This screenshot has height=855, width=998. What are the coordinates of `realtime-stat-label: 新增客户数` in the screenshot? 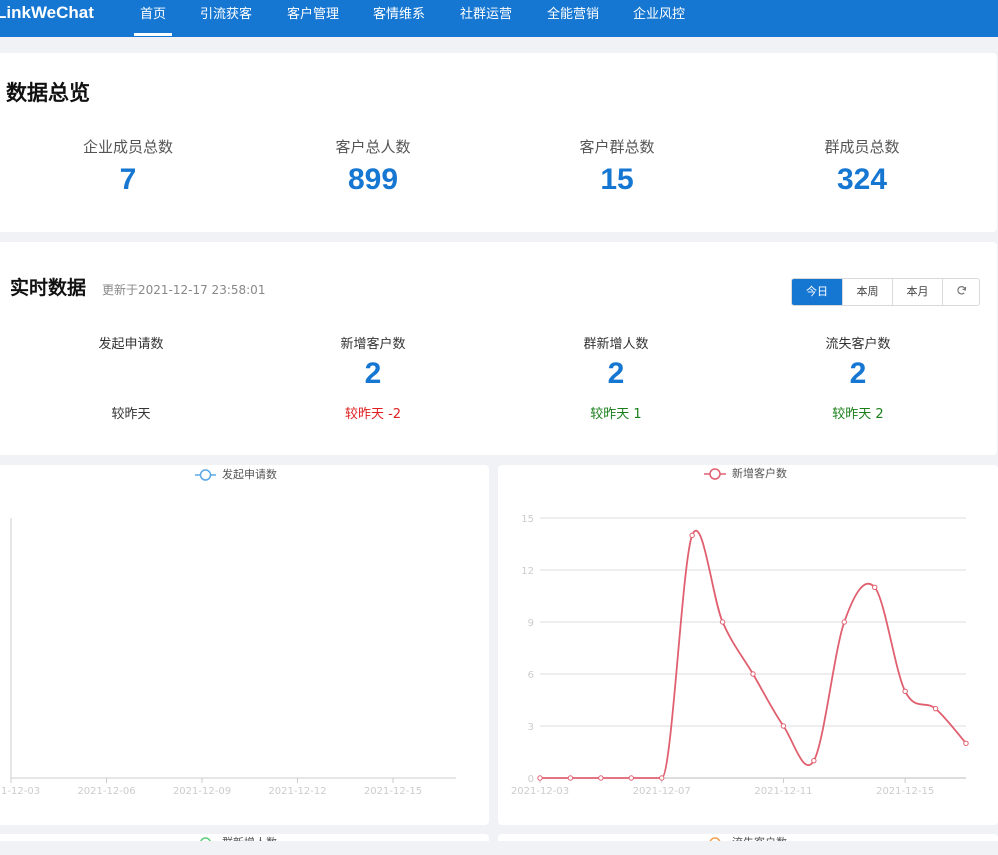 It's located at (373, 344).